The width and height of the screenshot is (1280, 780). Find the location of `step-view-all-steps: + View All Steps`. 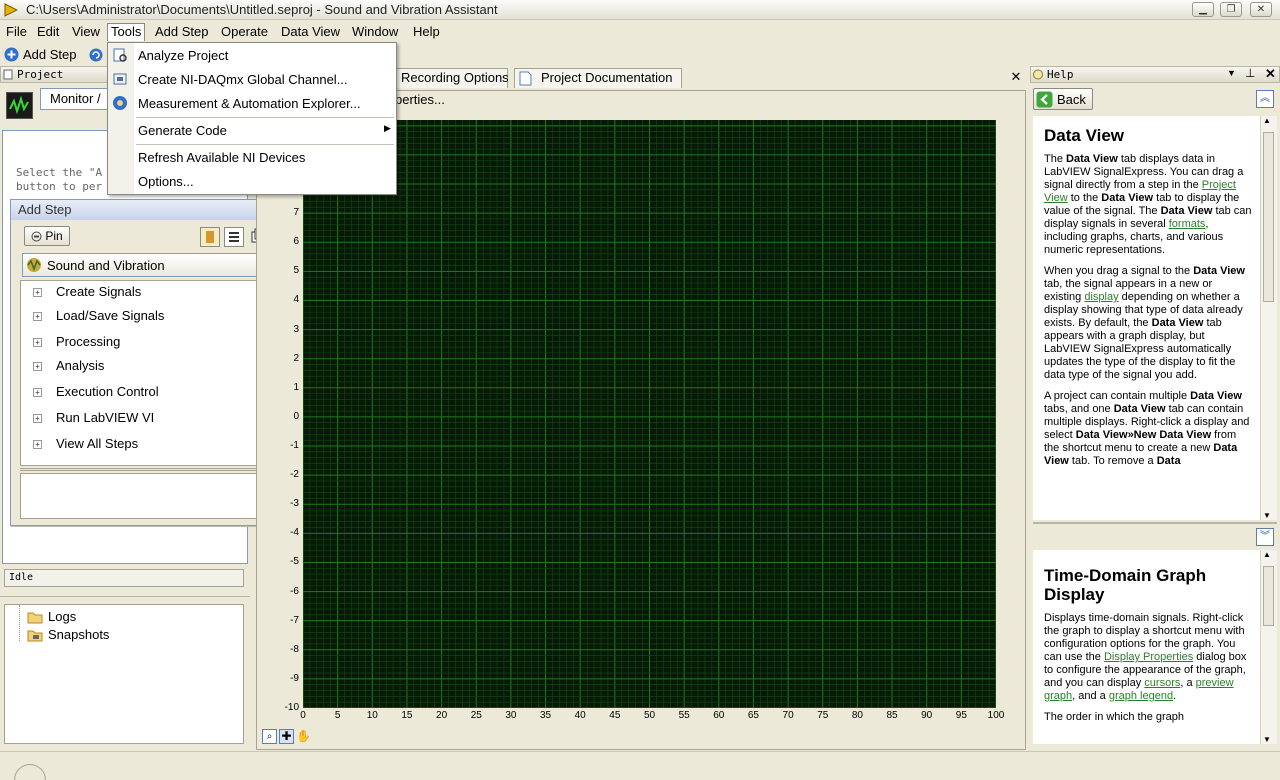

step-view-all-steps: + View All Steps is located at coordinates (85, 444).